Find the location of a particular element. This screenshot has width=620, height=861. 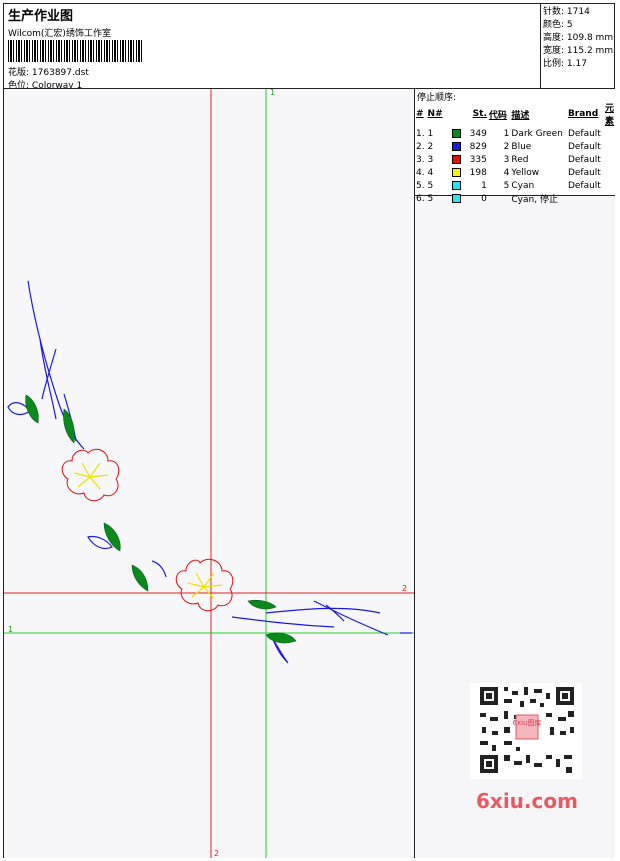

col-element: 元素 is located at coordinates (609, 115).